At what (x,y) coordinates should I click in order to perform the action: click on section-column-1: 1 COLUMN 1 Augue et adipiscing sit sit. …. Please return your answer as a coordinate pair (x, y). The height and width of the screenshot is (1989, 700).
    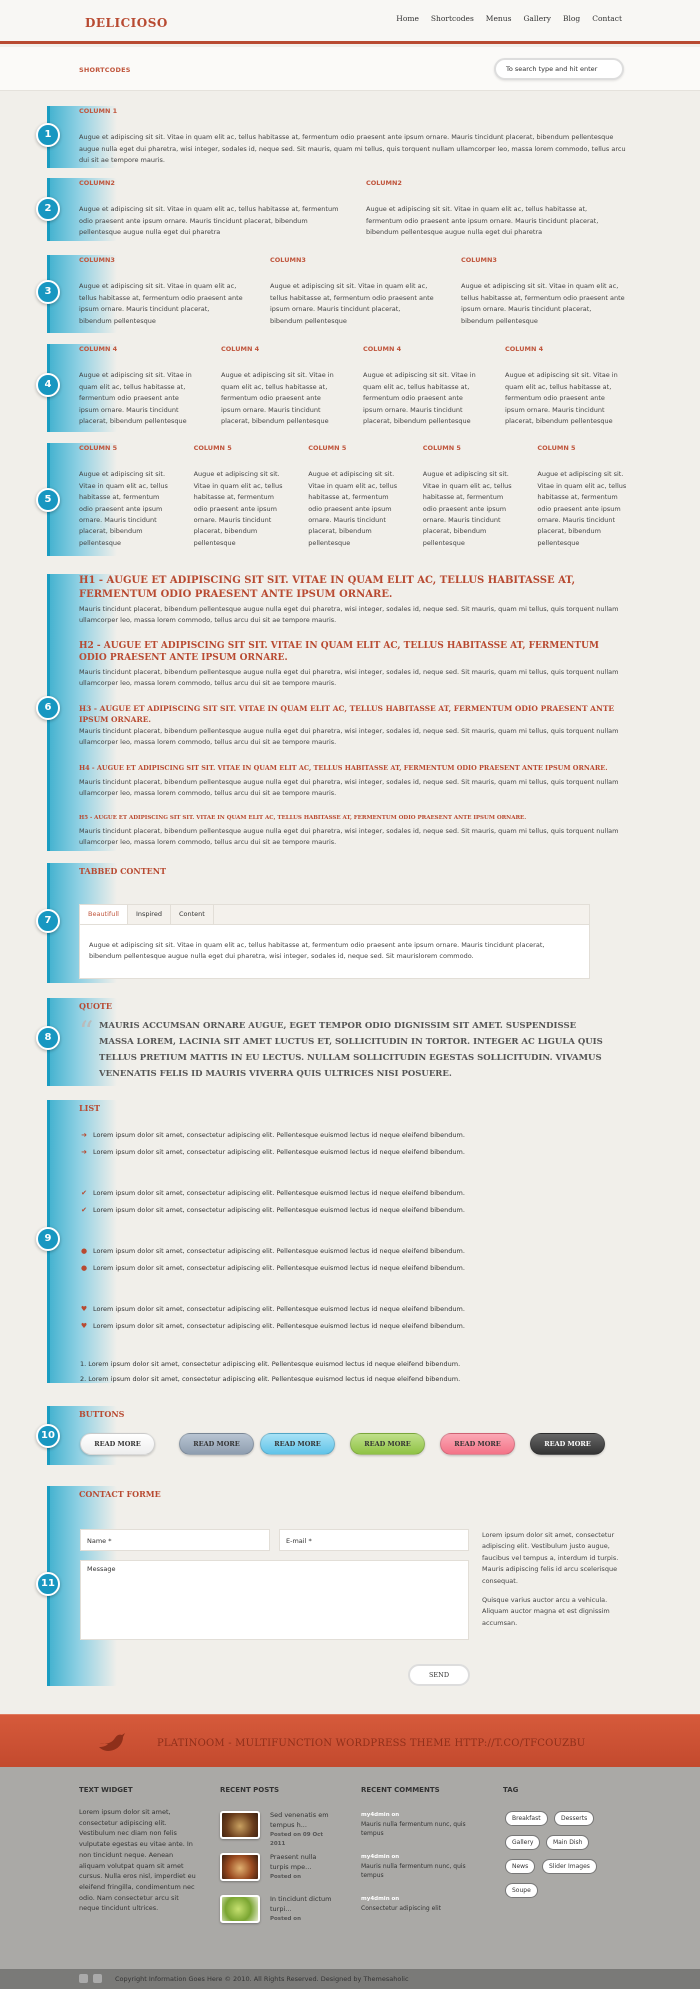
    Looking at the image, I should click on (331, 137).